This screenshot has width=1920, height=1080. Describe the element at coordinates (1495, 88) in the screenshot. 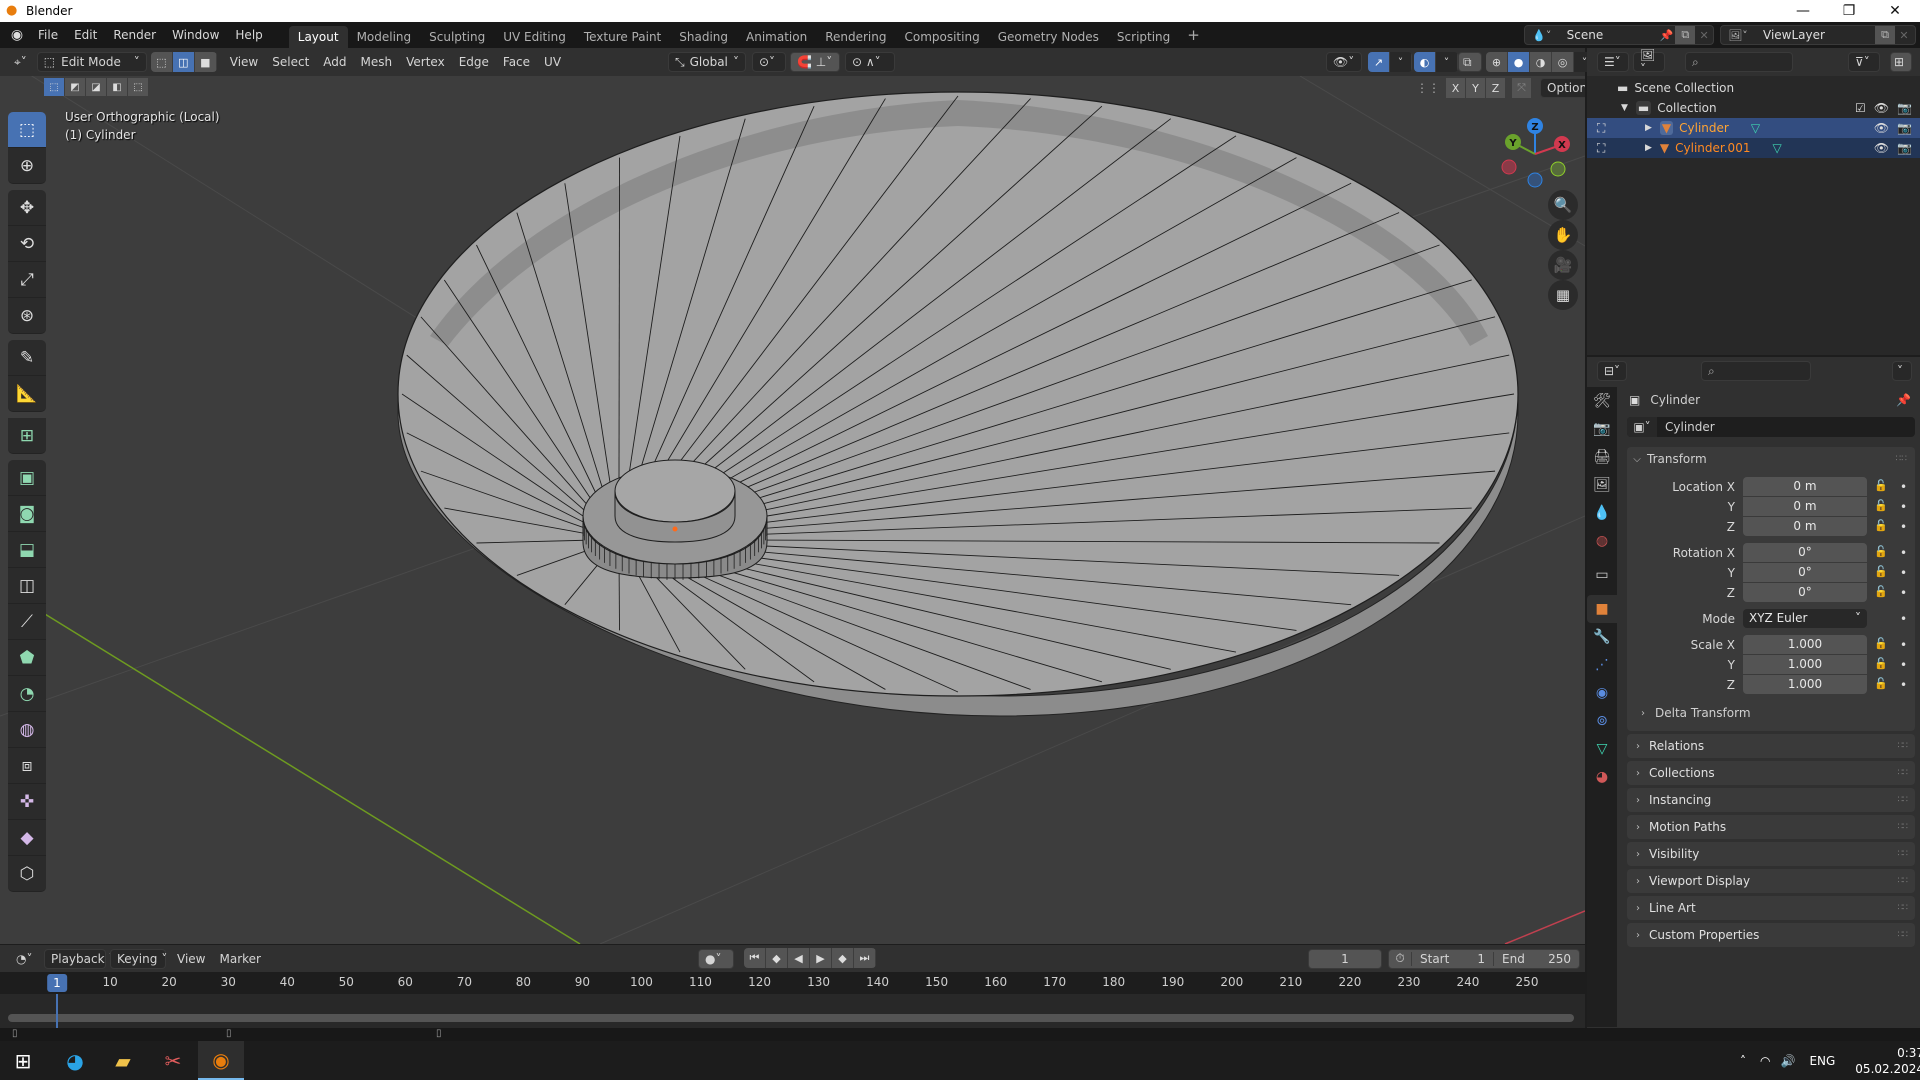

I see `mirror-z-toggle: Z` at that location.